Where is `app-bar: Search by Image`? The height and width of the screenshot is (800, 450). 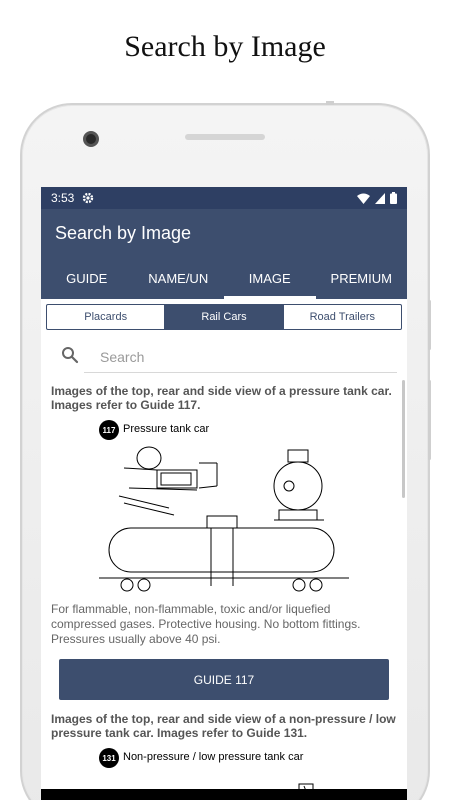 app-bar: Search by Image is located at coordinates (224, 233).